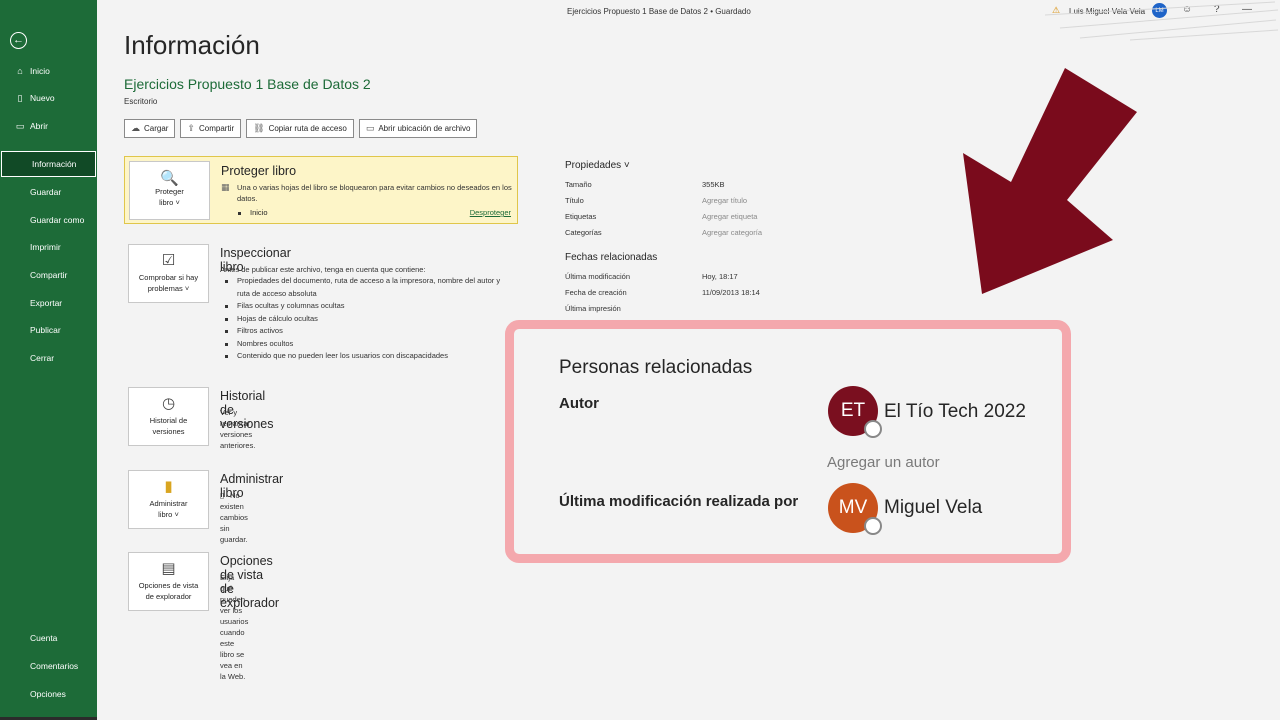 The image size is (1280, 720). Describe the element at coordinates (39, 126) in the screenshot. I see `sidebar-item-label: Abrir` at that location.